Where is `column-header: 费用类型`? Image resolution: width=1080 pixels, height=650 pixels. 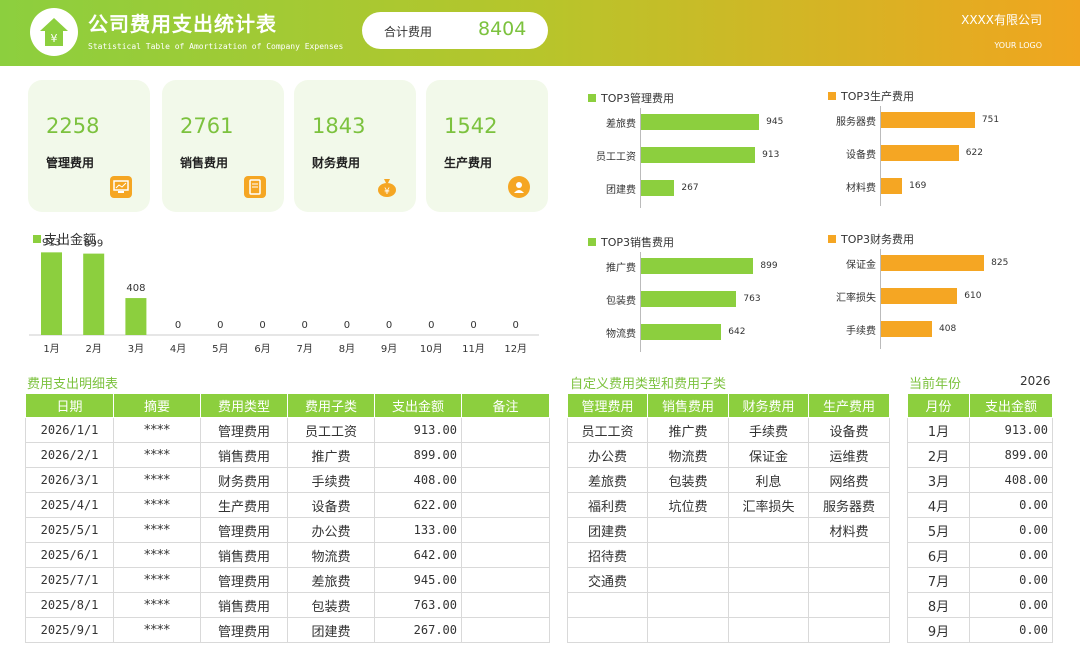 column-header: 费用类型 is located at coordinates (244, 405).